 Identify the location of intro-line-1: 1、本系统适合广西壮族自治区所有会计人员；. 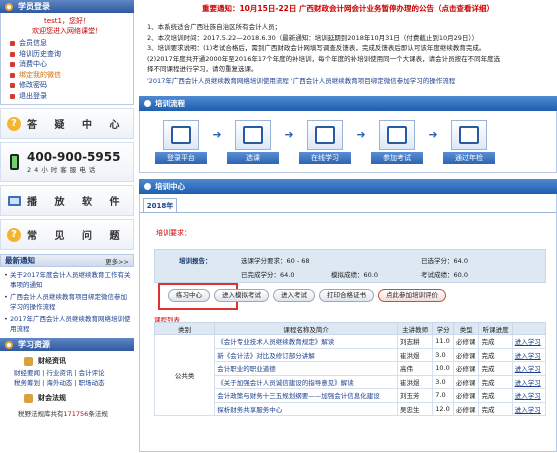
(214, 27).